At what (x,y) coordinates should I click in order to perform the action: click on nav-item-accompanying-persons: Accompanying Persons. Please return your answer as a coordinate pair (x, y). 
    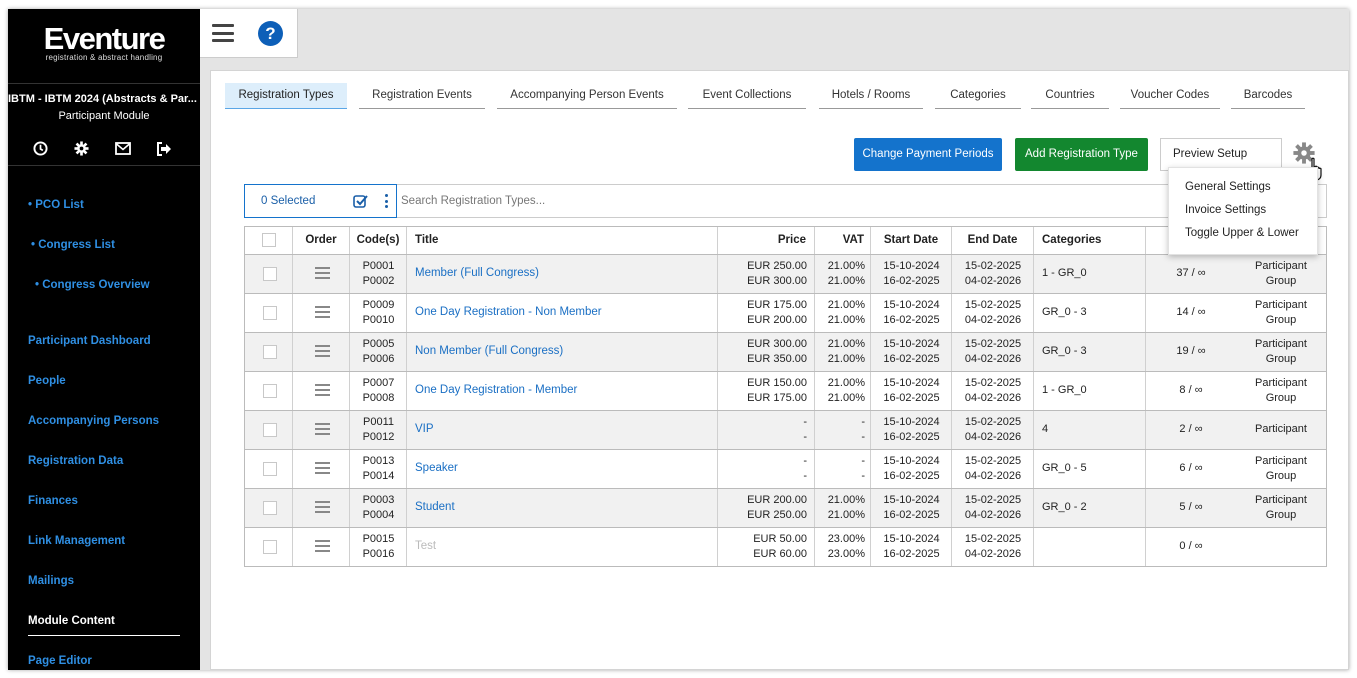
    Looking at the image, I should click on (93, 421).